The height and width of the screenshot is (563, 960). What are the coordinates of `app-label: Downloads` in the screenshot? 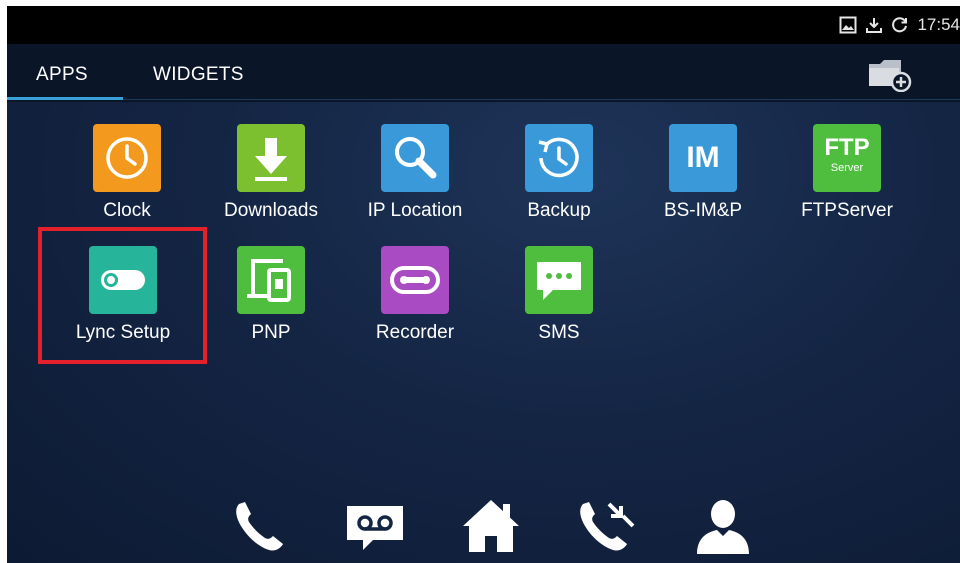 It's located at (271, 210).